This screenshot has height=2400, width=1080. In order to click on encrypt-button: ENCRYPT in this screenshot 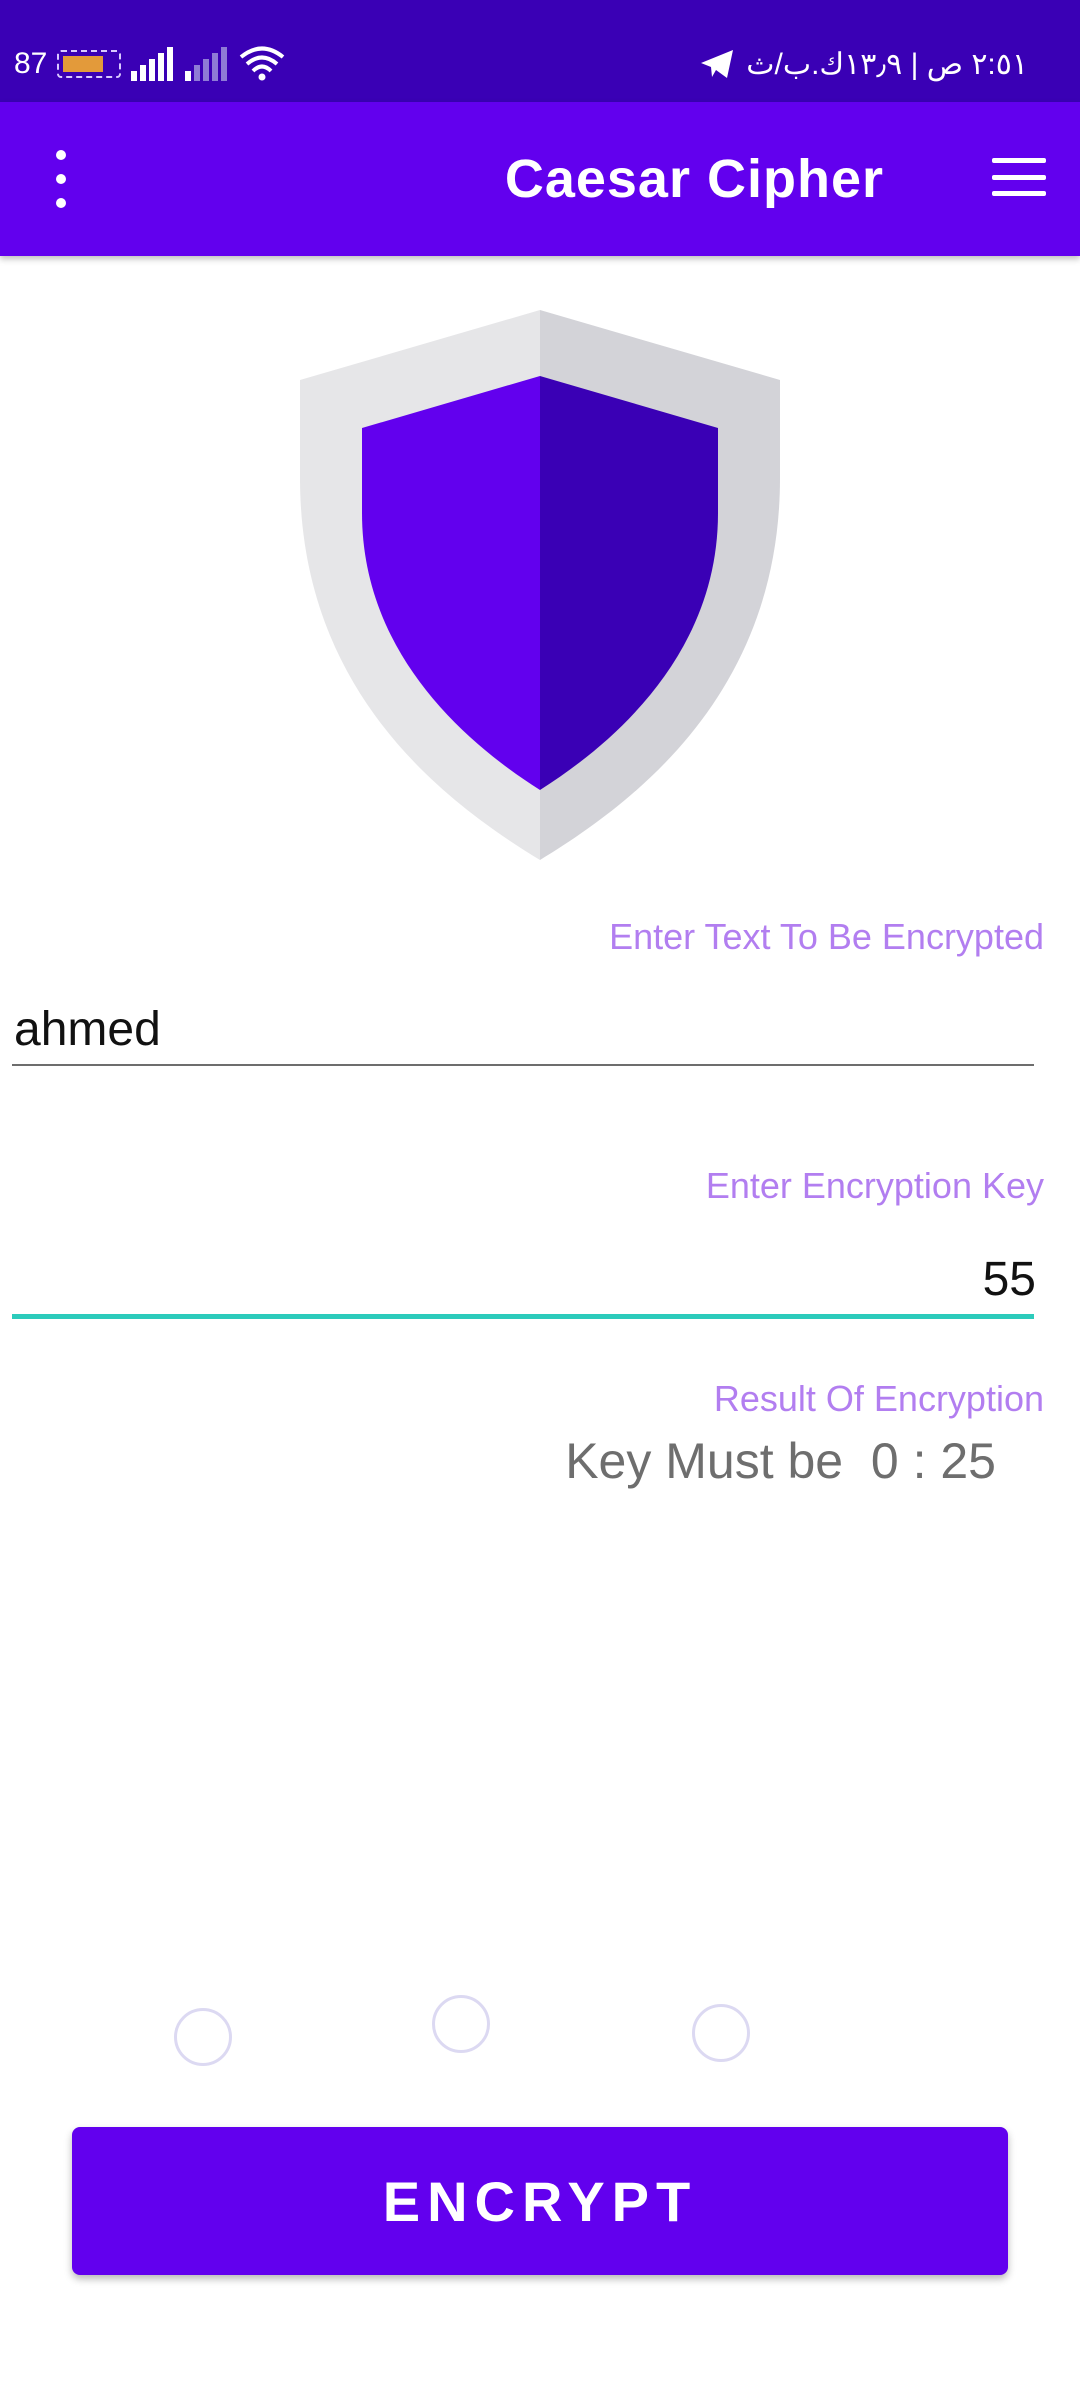, I will do `click(540, 2201)`.